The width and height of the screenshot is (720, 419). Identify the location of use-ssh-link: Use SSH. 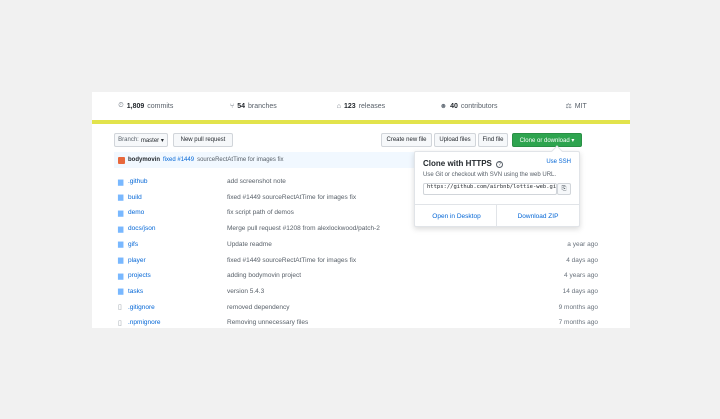
(558, 162).